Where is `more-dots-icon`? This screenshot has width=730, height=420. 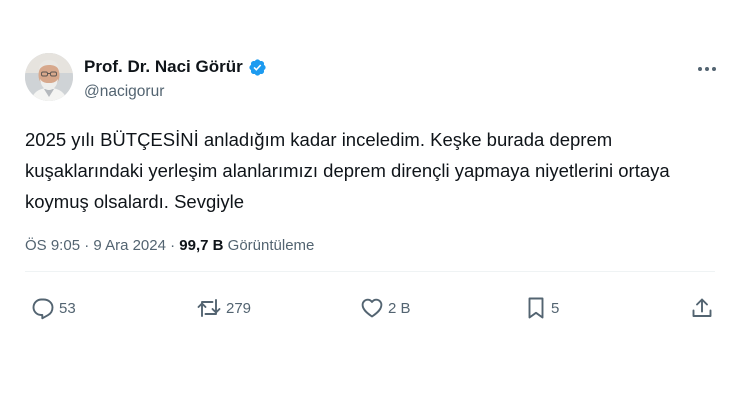
more-dots-icon is located at coordinates (707, 69).